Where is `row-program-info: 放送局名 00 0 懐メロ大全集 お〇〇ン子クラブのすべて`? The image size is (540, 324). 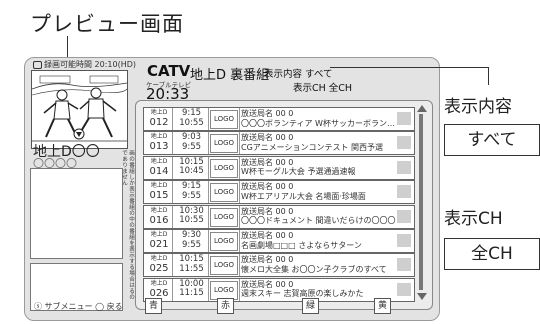 row-program-info: 放送局名 00 0 懐メロ大全集 お〇〇ン子クラブのすべて is located at coordinates (314, 264).